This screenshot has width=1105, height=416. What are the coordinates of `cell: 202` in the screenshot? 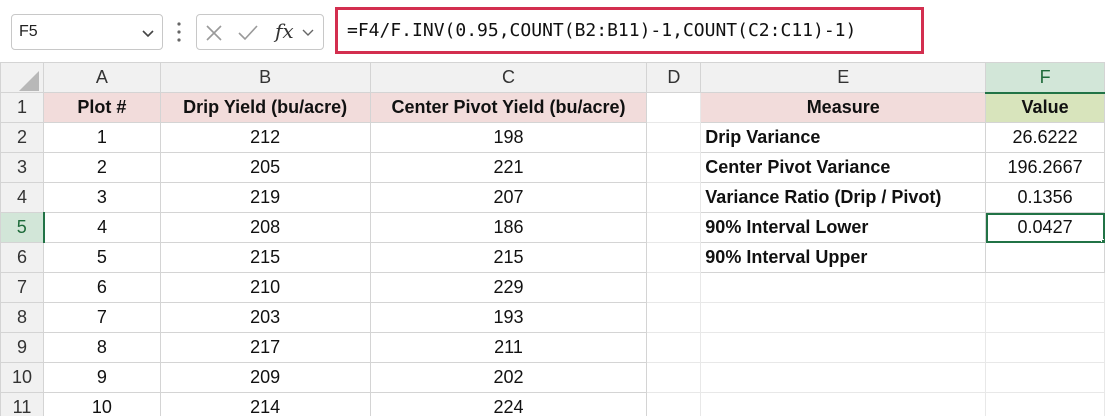 It's located at (508, 377).